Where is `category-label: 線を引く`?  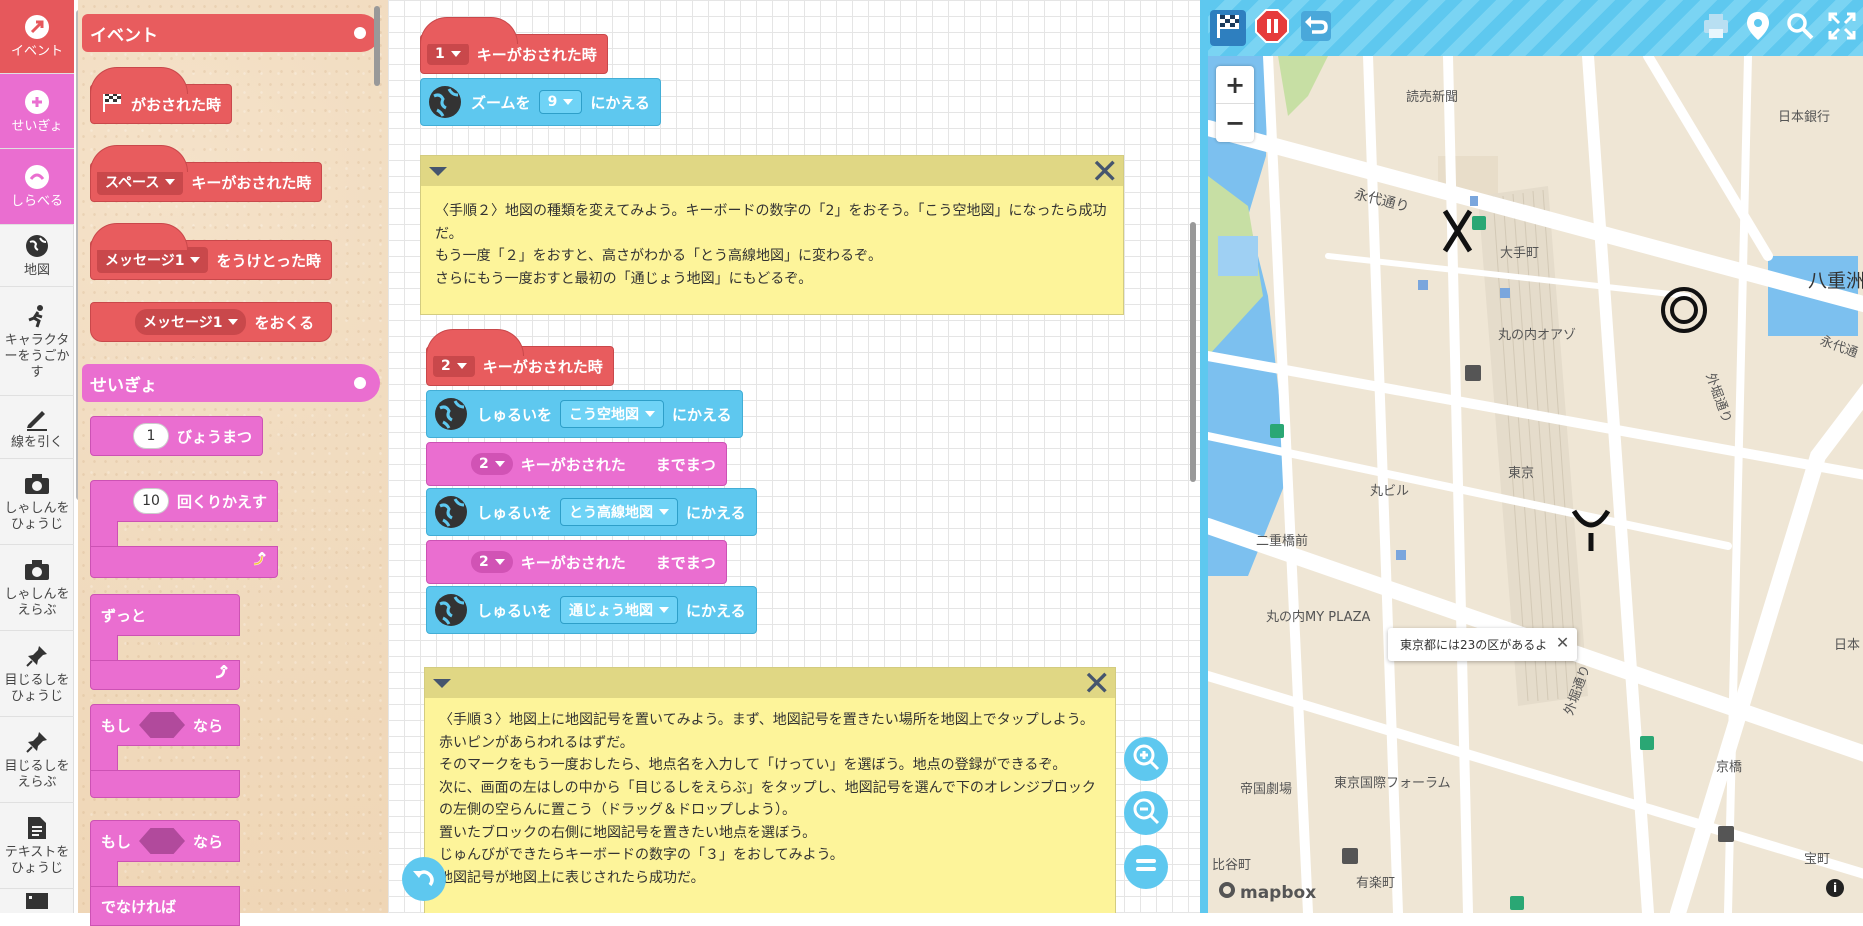
category-label: 線を引く is located at coordinates (36, 442).